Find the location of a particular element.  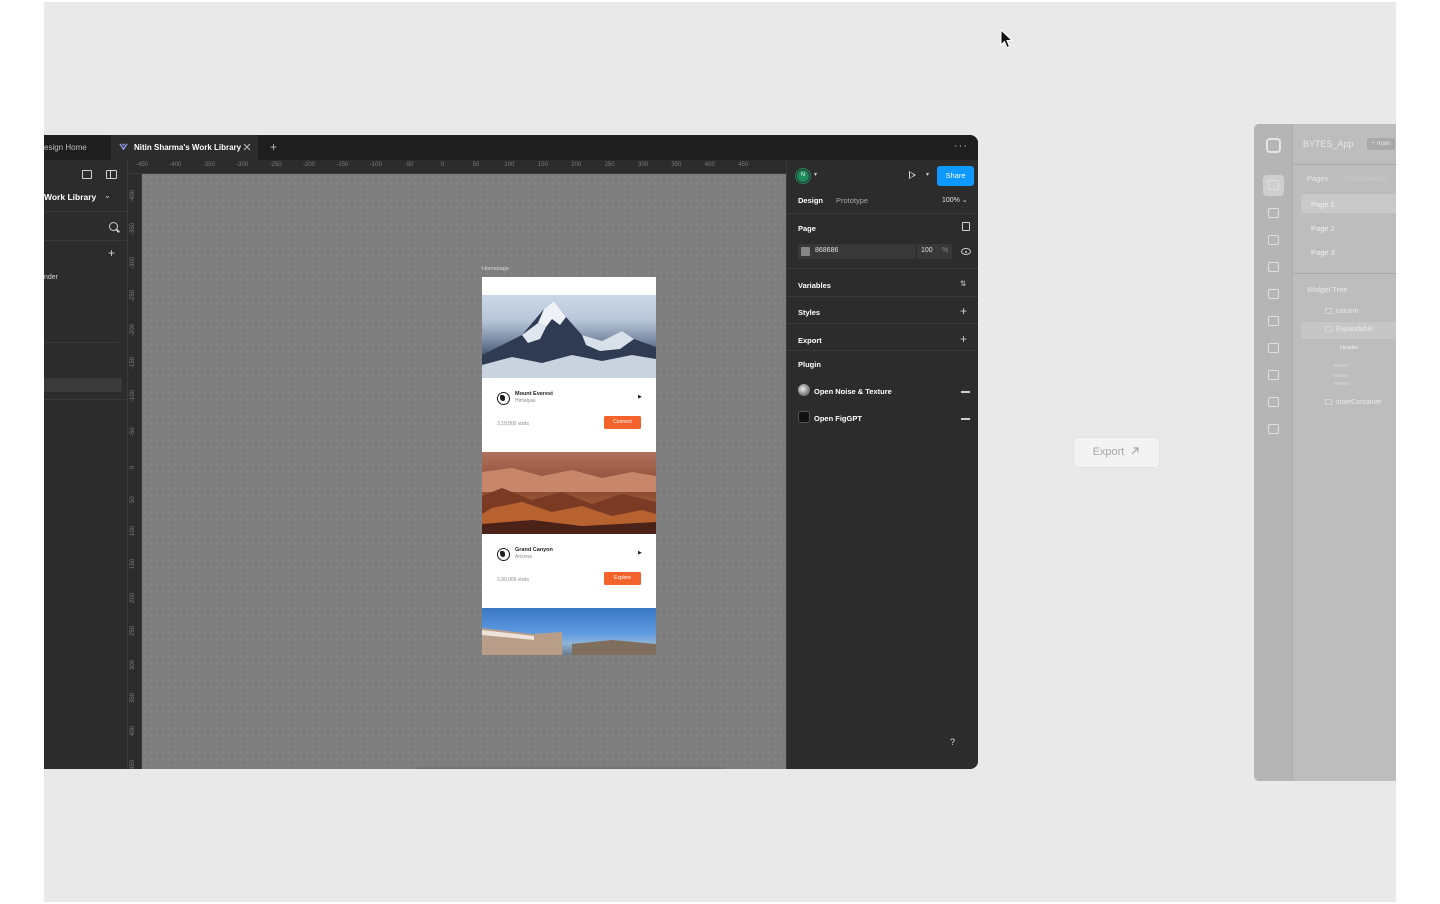

search-icon is located at coordinates (113, 226).